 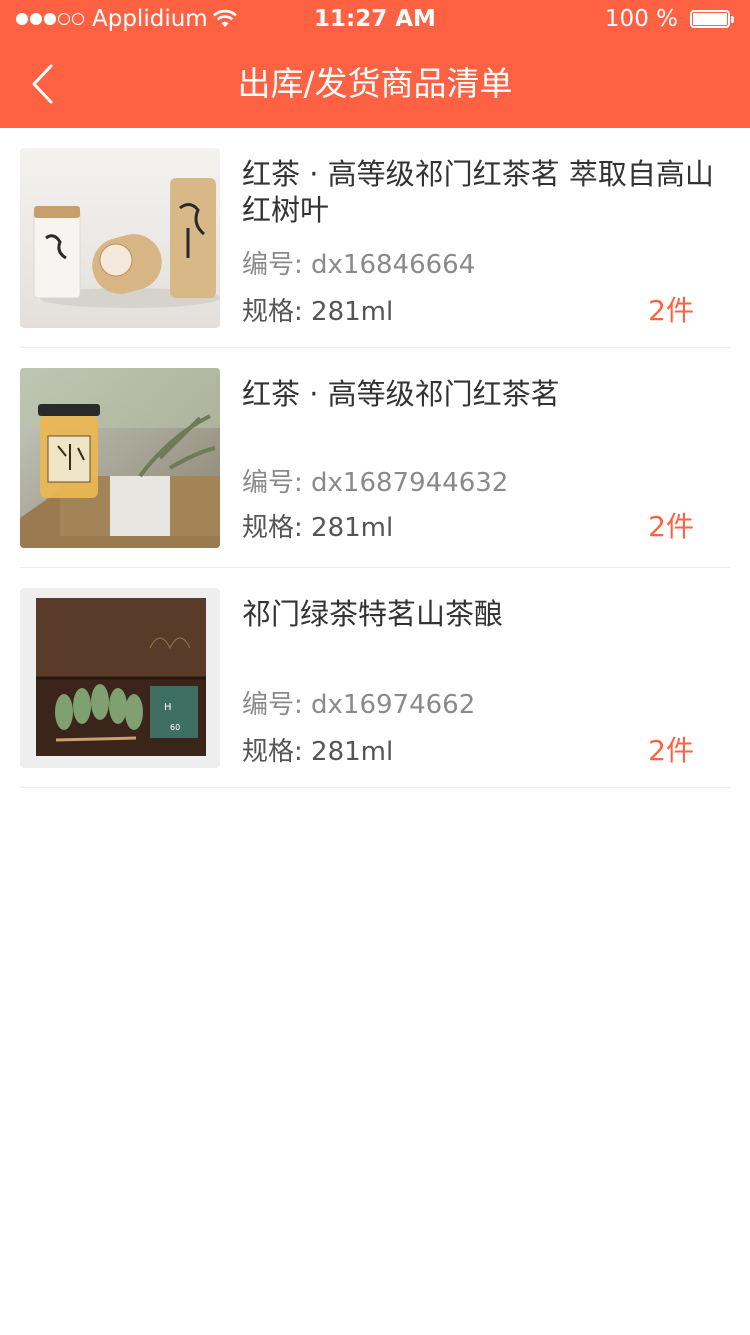 I want to click on product-code: dx16974662, so click(x=393, y=705).